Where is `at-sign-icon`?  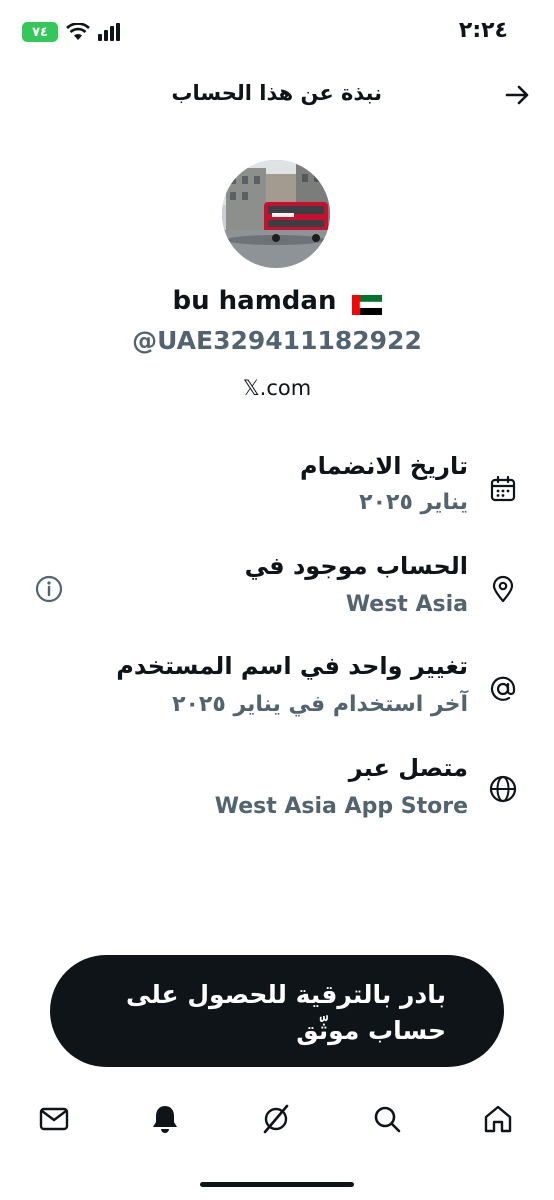
at-sign-icon is located at coordinates (503, 688).